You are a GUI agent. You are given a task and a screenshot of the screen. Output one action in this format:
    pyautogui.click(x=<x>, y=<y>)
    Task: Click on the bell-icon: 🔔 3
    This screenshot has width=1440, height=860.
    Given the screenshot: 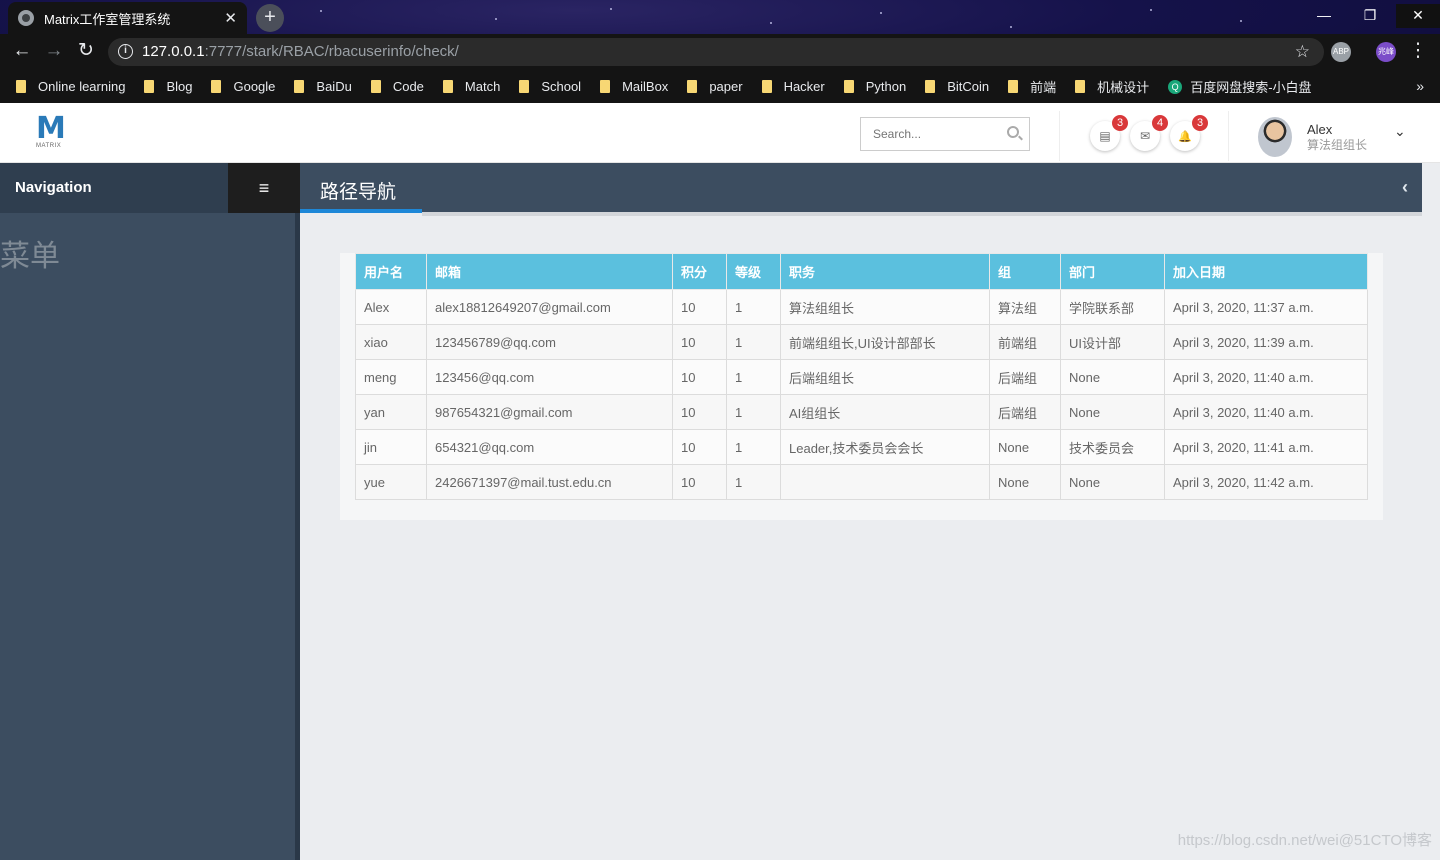 What is the action you would take?
    pyautogui.click(x=1189, y=133)
    